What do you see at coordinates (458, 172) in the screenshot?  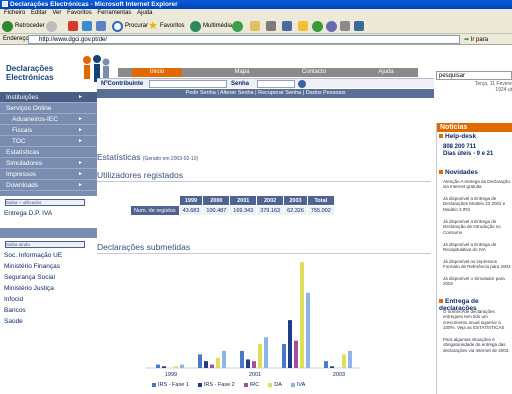 I see `news-title: Novidades` at bounding box center [458, 172].